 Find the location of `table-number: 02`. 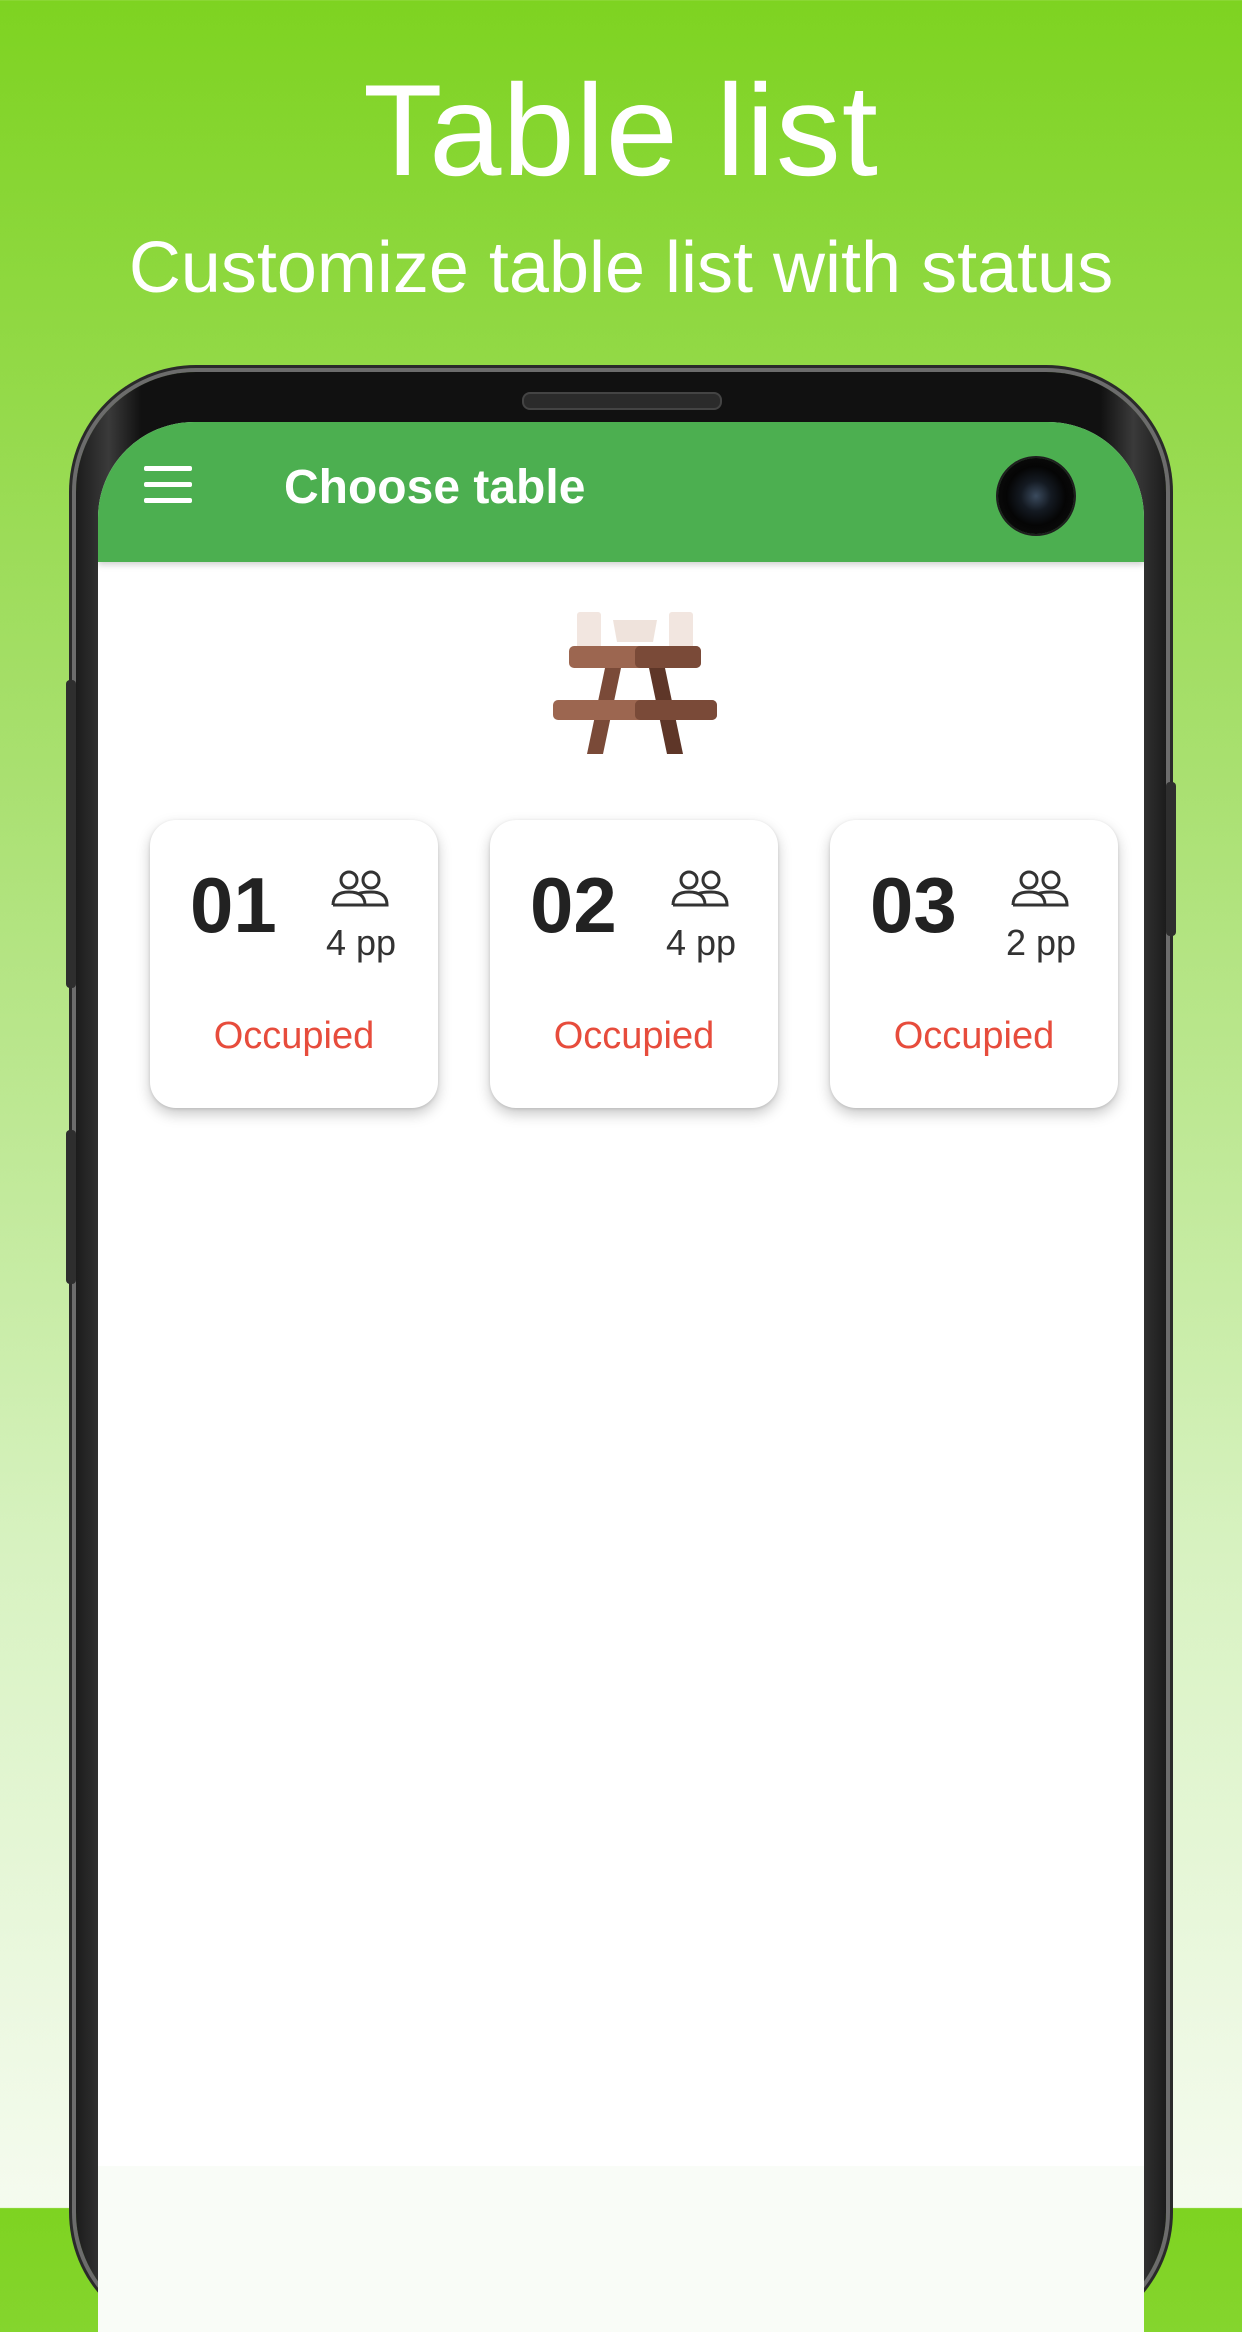

table-number: 02 is located at coordinates (573, 905).